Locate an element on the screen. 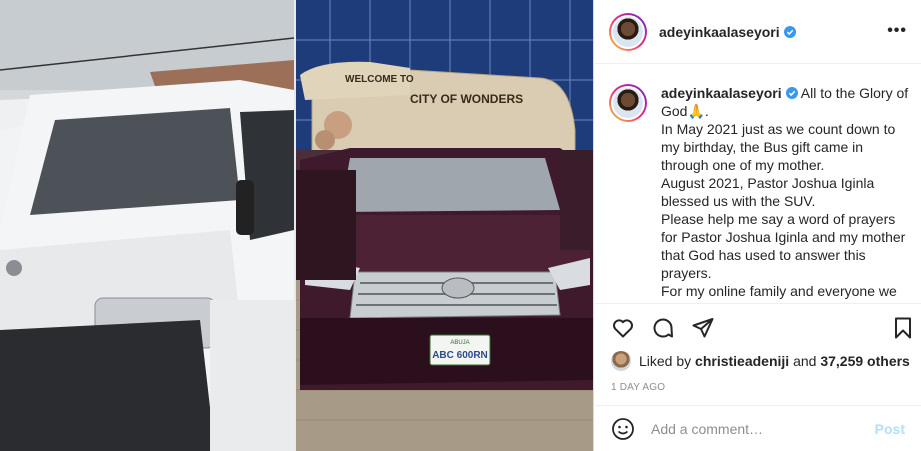  comment-icon is located at coordinates (663, 328).